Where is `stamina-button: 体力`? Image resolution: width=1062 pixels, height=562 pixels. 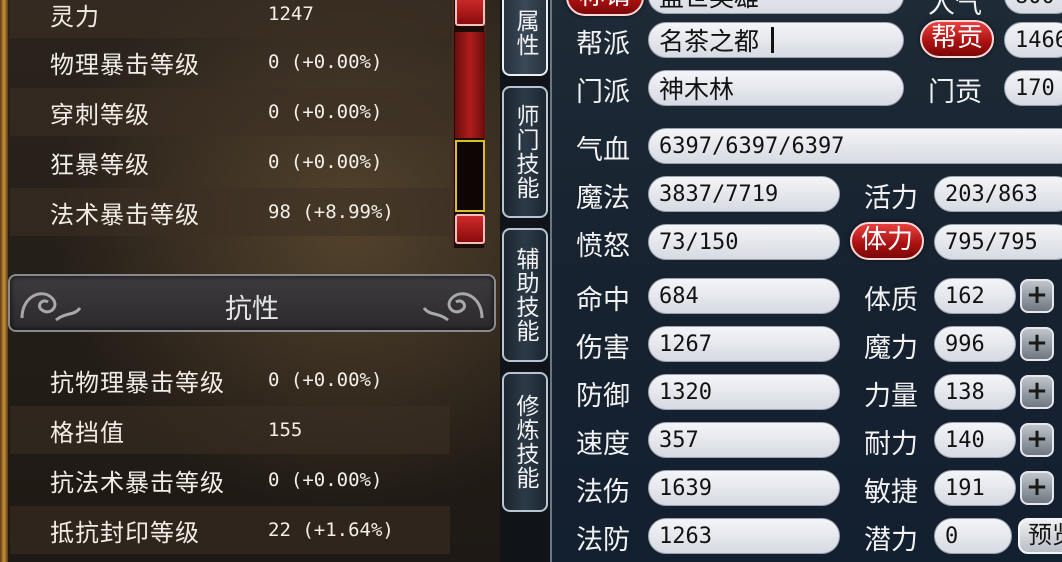
stamina-button: 体力 is located at coordinates (887, 241).